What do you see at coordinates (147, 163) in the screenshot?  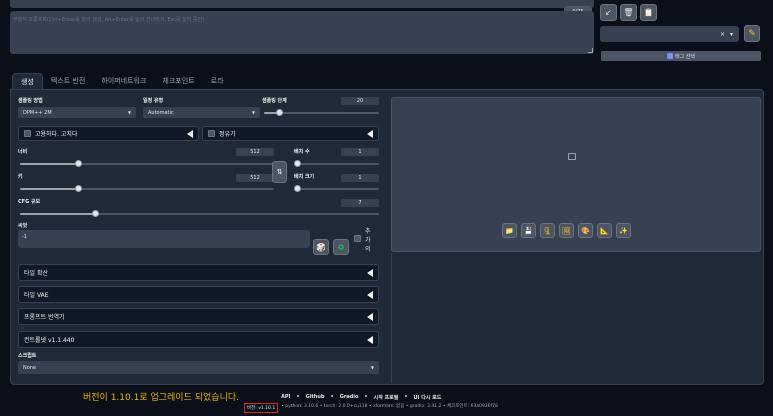 I see `width-slider` at bounding box center [147, 163].